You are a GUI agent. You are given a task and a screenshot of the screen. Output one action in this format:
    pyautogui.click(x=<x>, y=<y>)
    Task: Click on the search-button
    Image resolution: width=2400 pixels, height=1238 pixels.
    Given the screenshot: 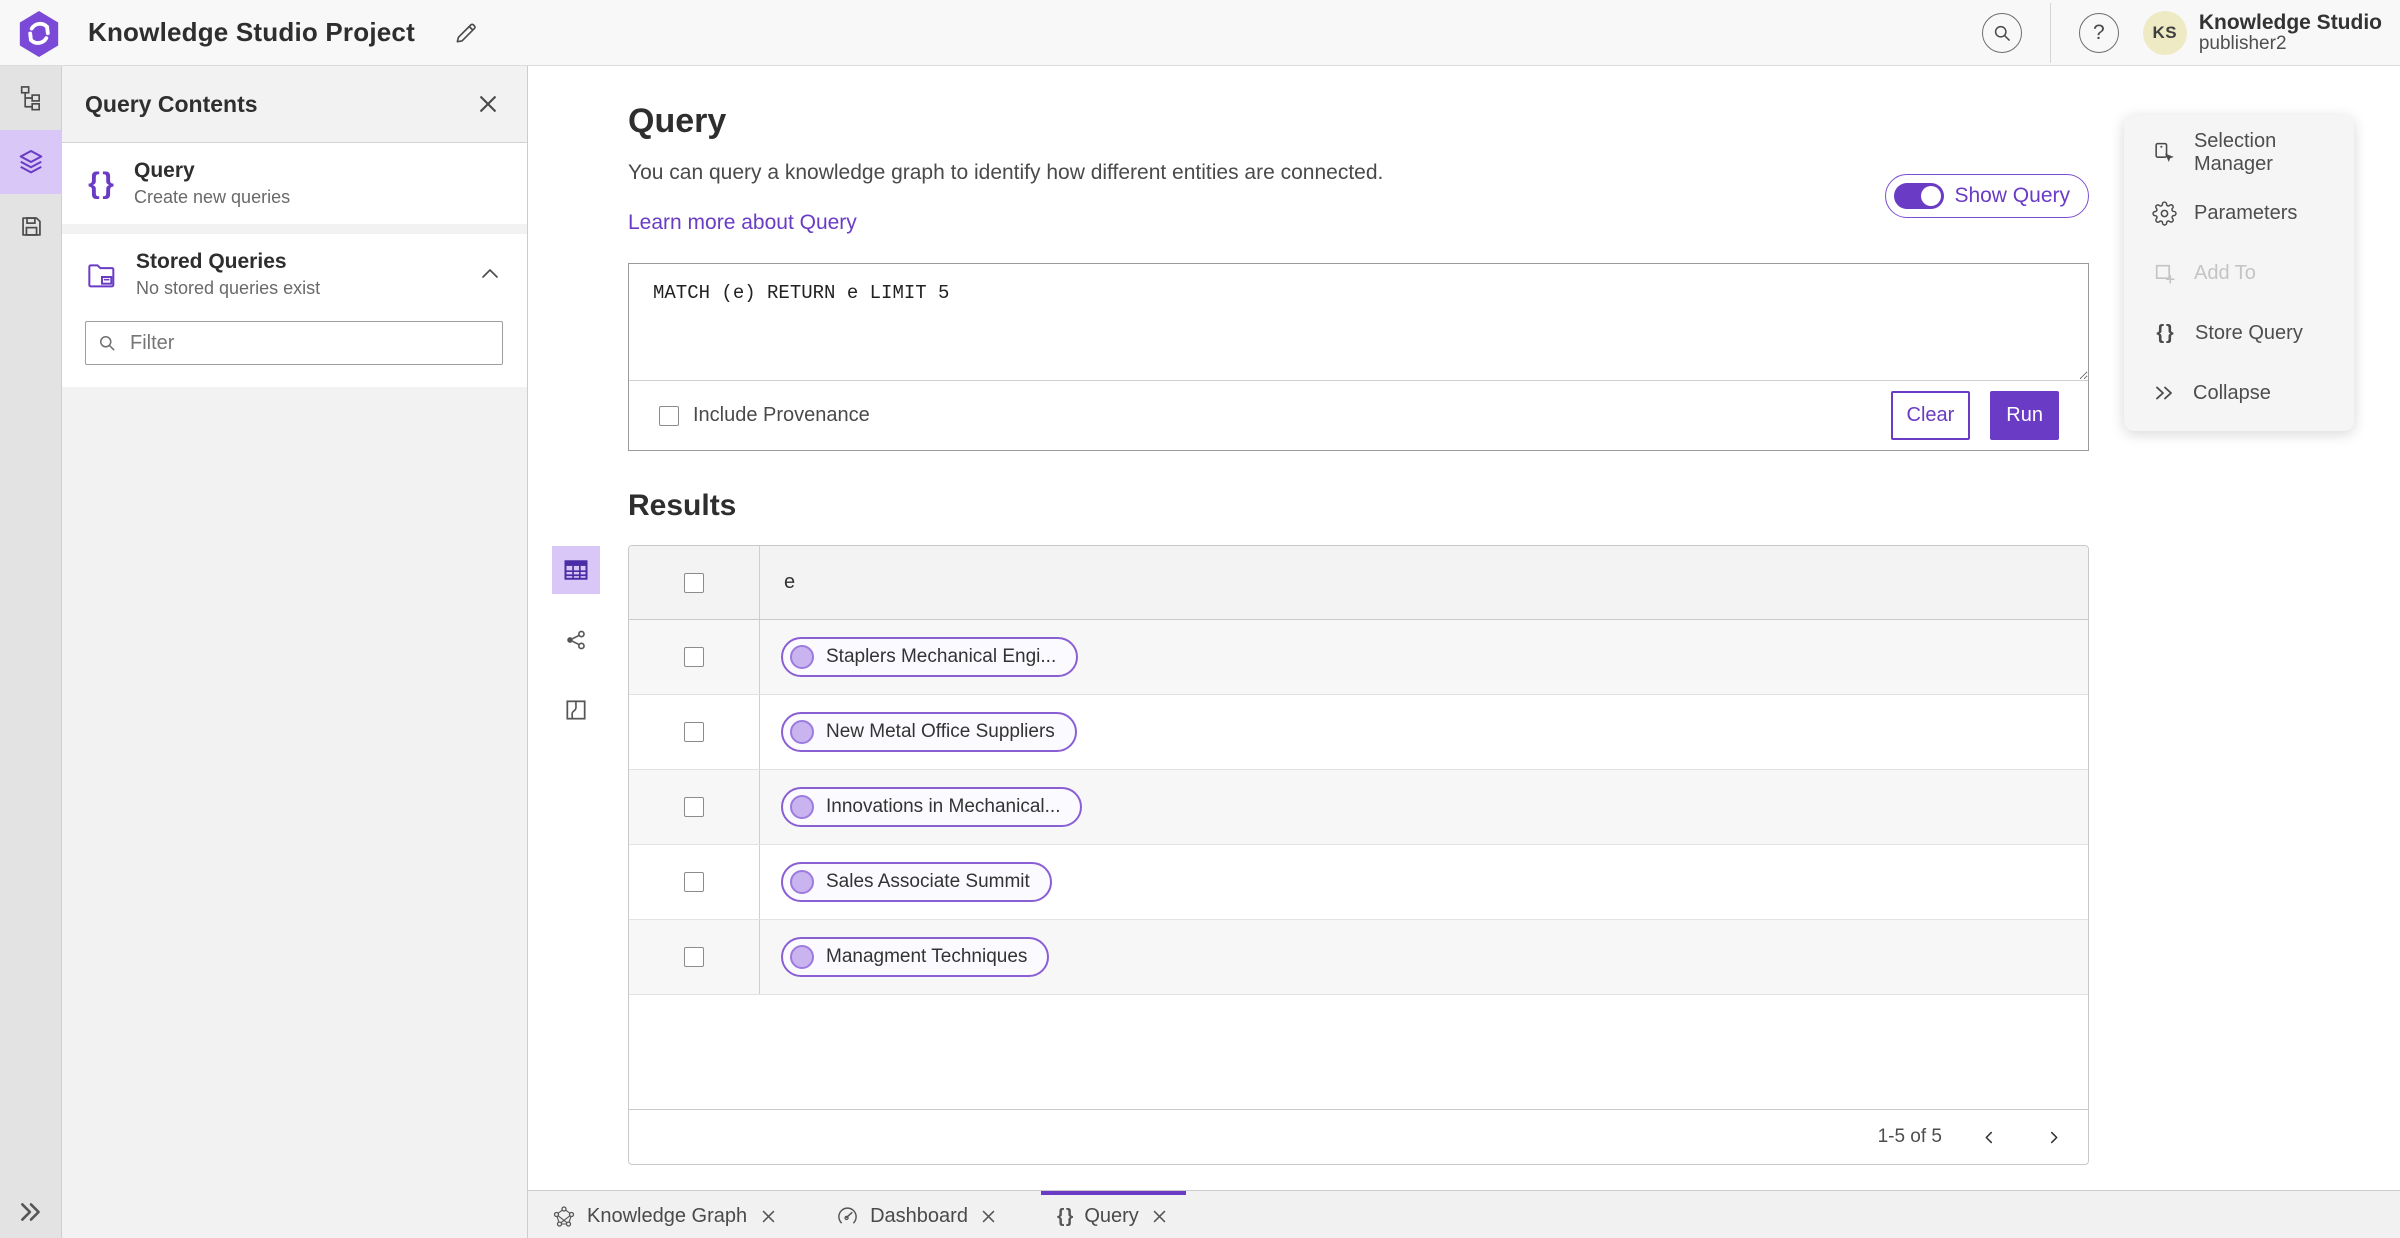 What is the action you would take?
    pyautogui.click(x=2001, y=32)
    